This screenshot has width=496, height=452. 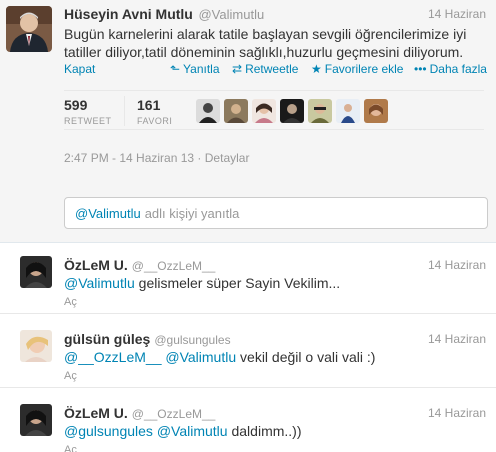 What do you see at coordinates (107, 339) in the screenshot?
I see `reply-author-name: gülsün güleş` at bounding box center [107, 339].